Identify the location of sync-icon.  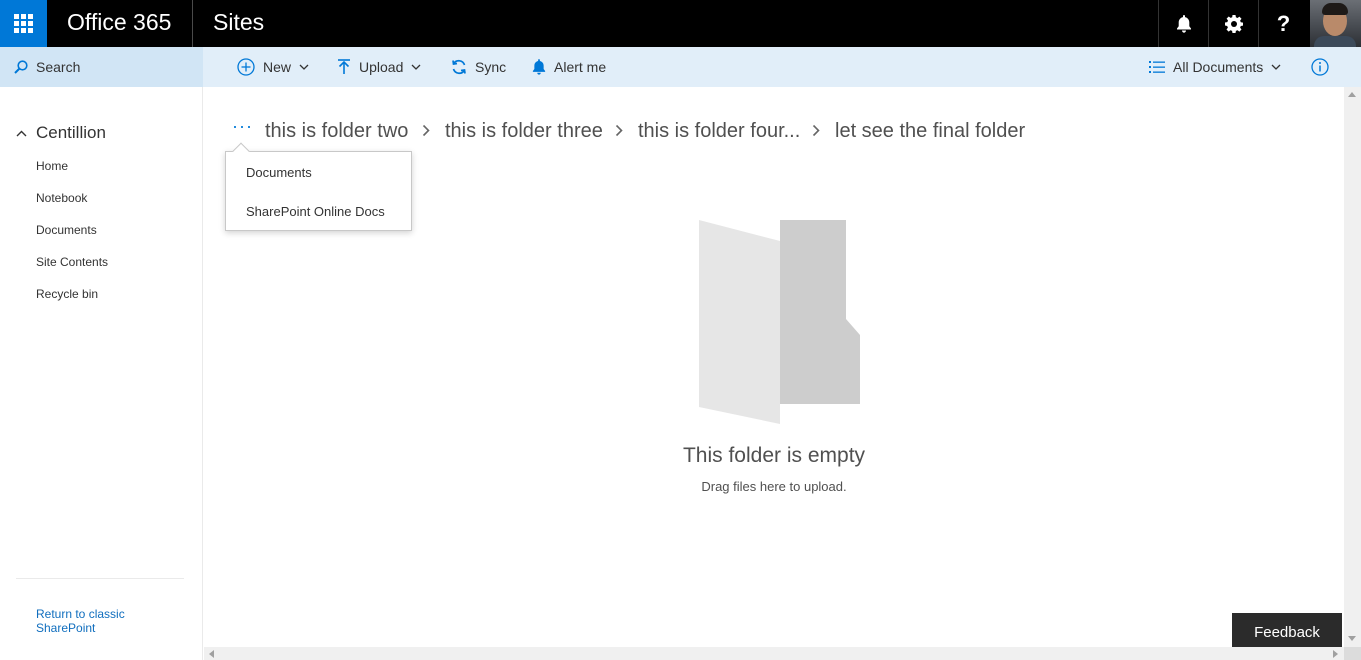
(459, 67).